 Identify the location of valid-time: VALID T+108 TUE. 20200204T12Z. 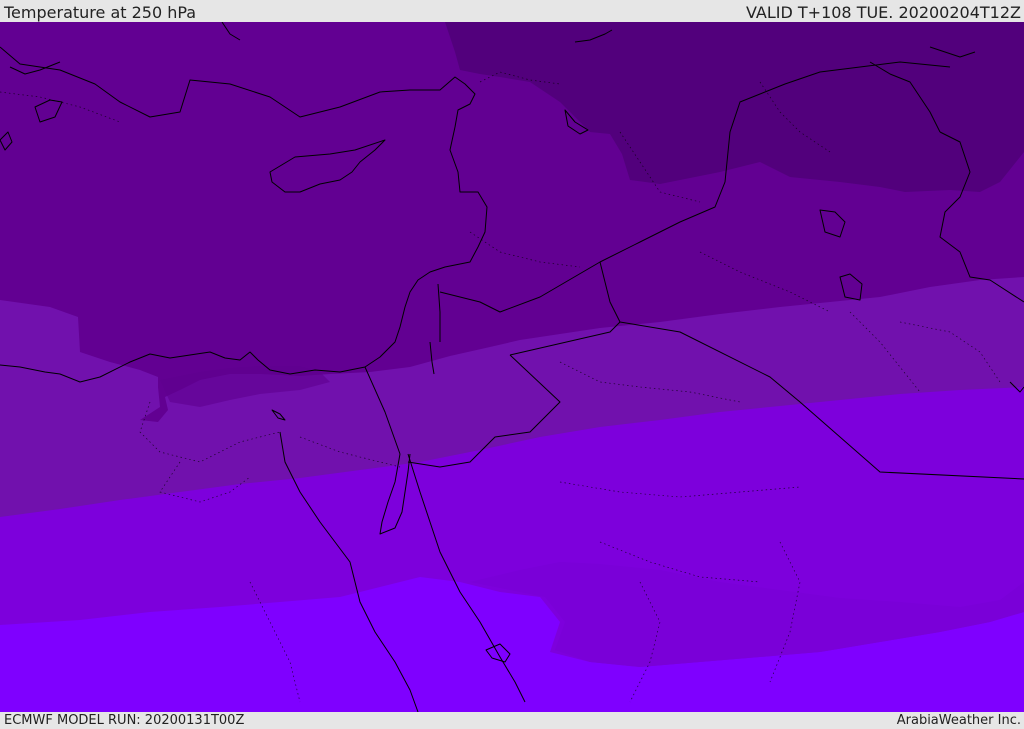
(883, 12).